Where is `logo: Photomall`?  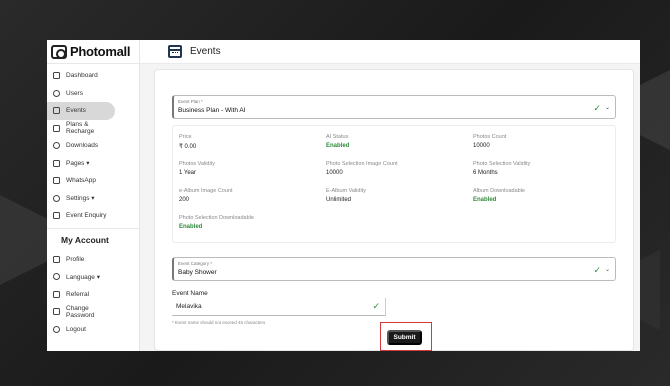
logo: Photomall is located at coordinates (93, 52).